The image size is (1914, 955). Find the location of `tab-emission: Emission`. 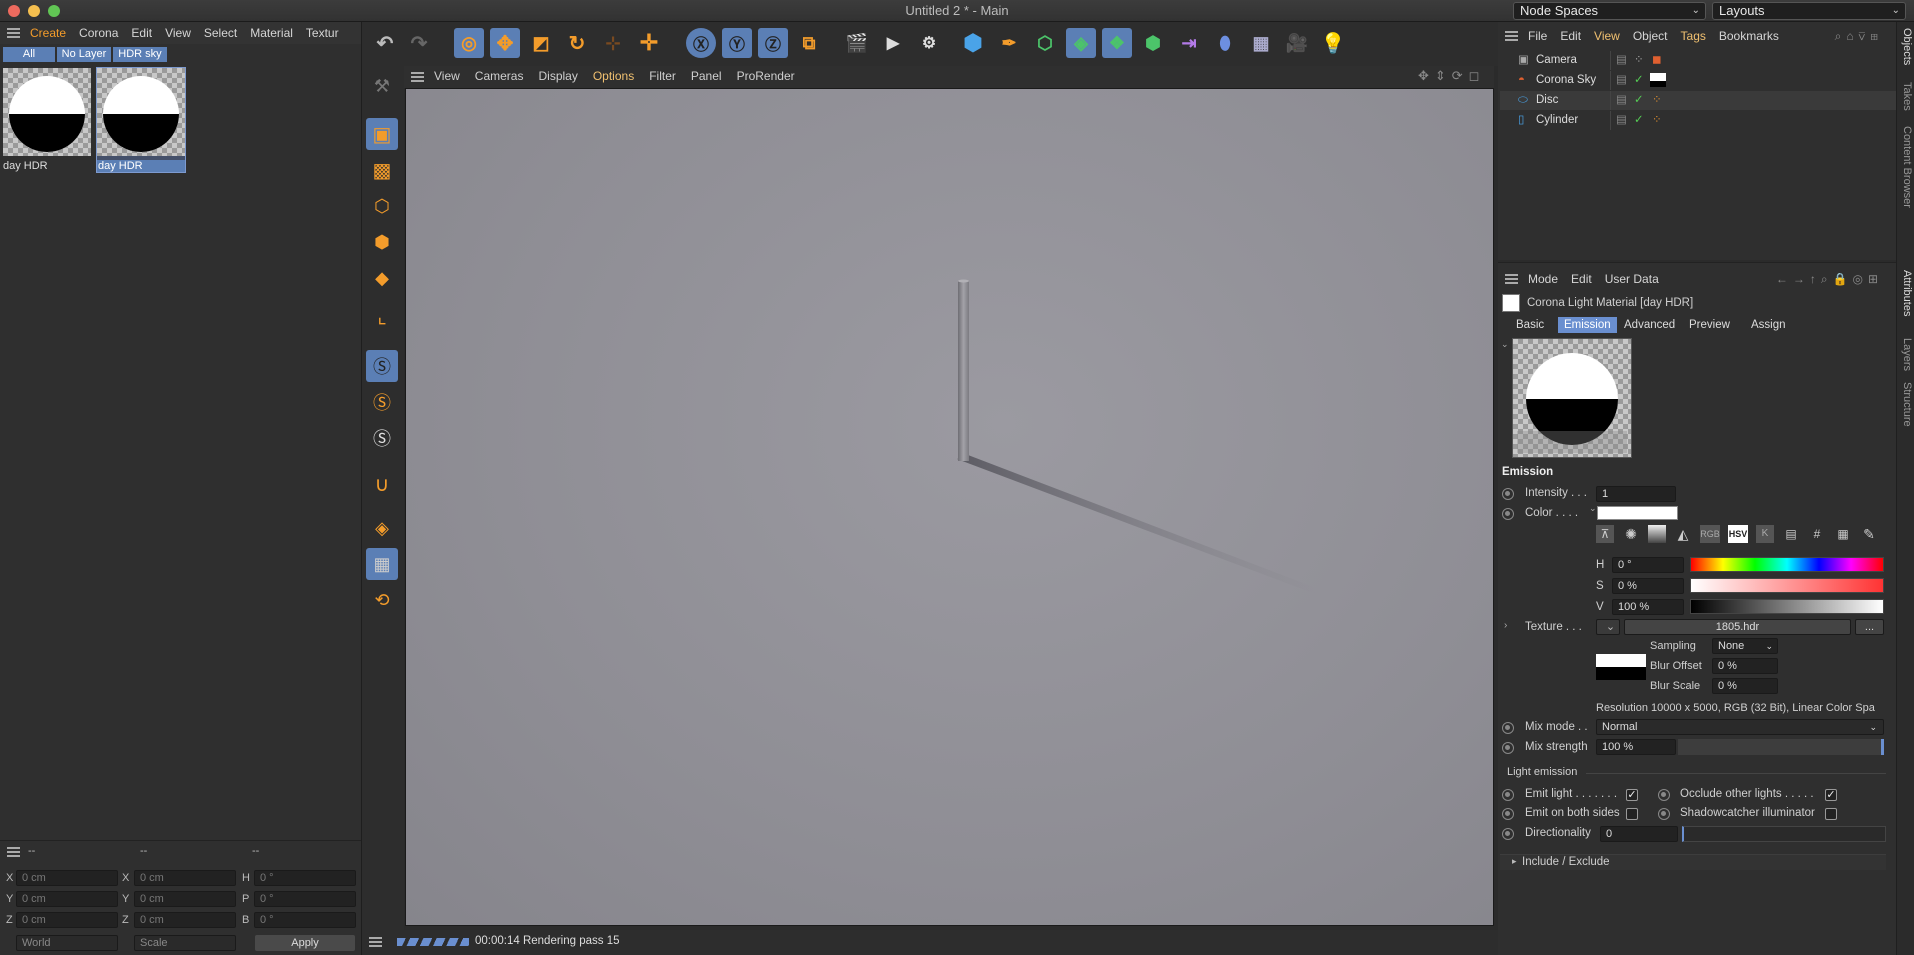

tab-emission: Emission is located at coordinates (1587, 325).